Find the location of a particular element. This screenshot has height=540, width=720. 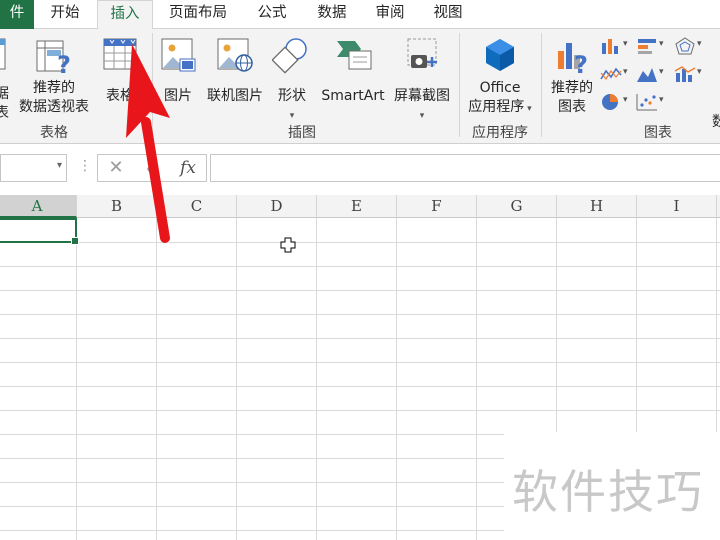

tab-insert: 插入 is located at coordinates (125, 15).